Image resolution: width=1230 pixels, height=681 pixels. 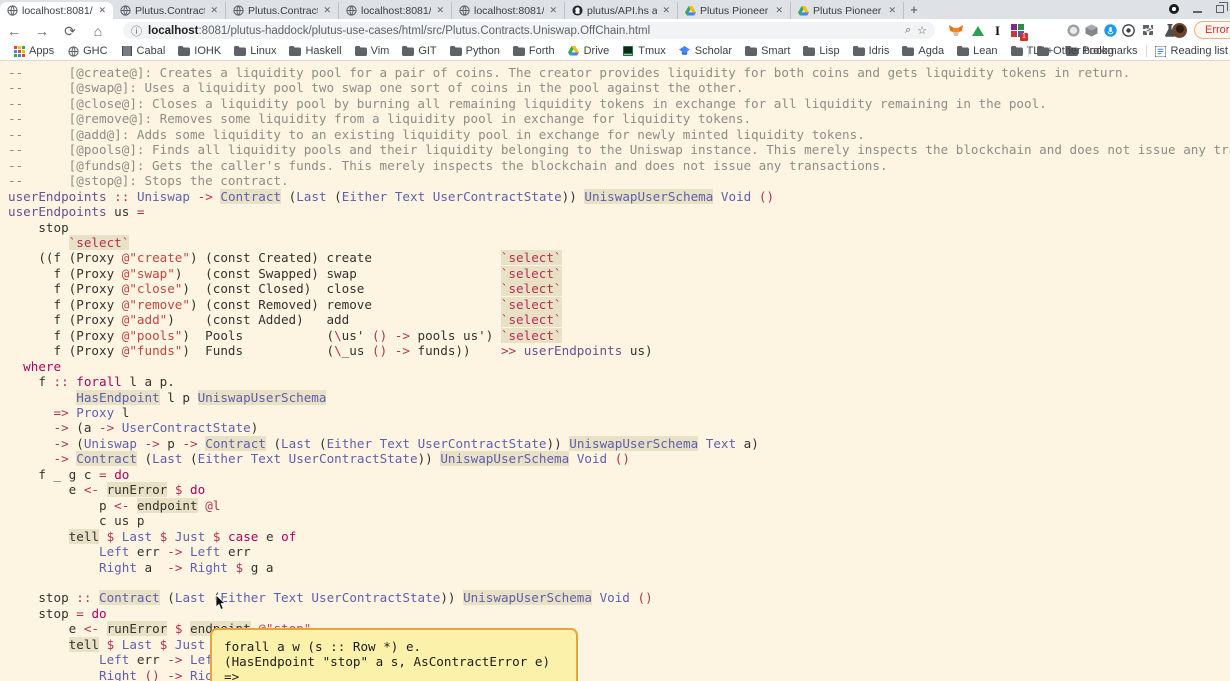 What do you see at coordinates (1228, 30) in the screenshot?
I see `browser-menu-icon: ⋮` at bounding box center [1228, 30].